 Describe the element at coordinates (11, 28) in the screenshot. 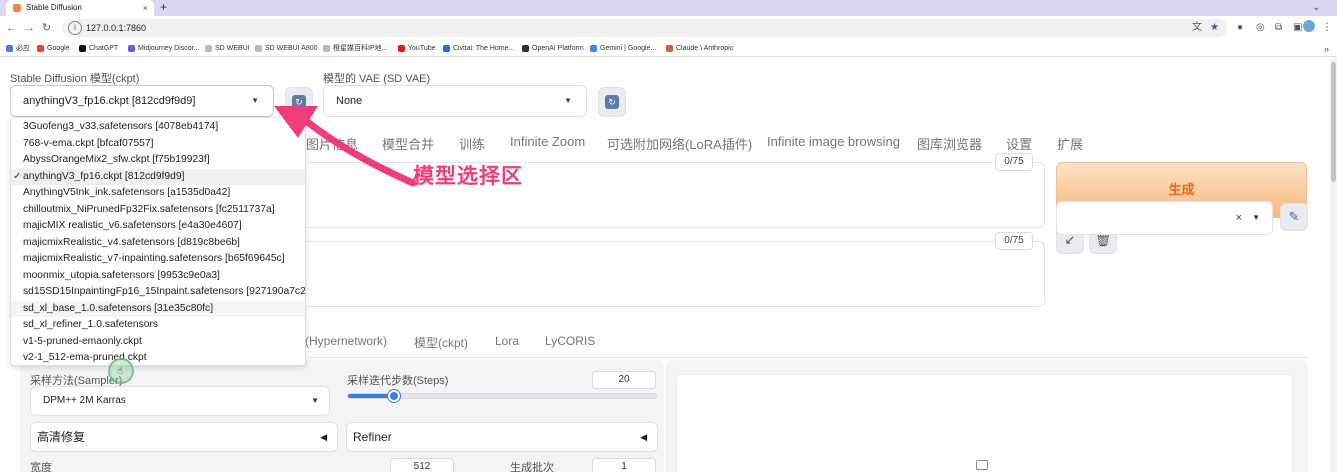

I see `back-icon: ←` at that location.